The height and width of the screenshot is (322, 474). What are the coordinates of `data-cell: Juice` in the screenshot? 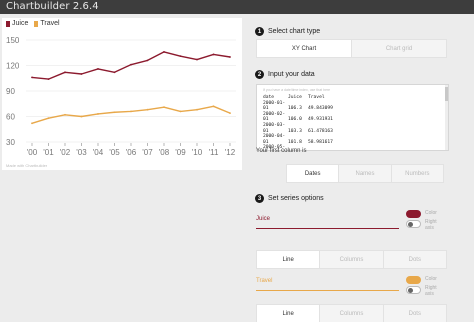 It's located at (295, 97).